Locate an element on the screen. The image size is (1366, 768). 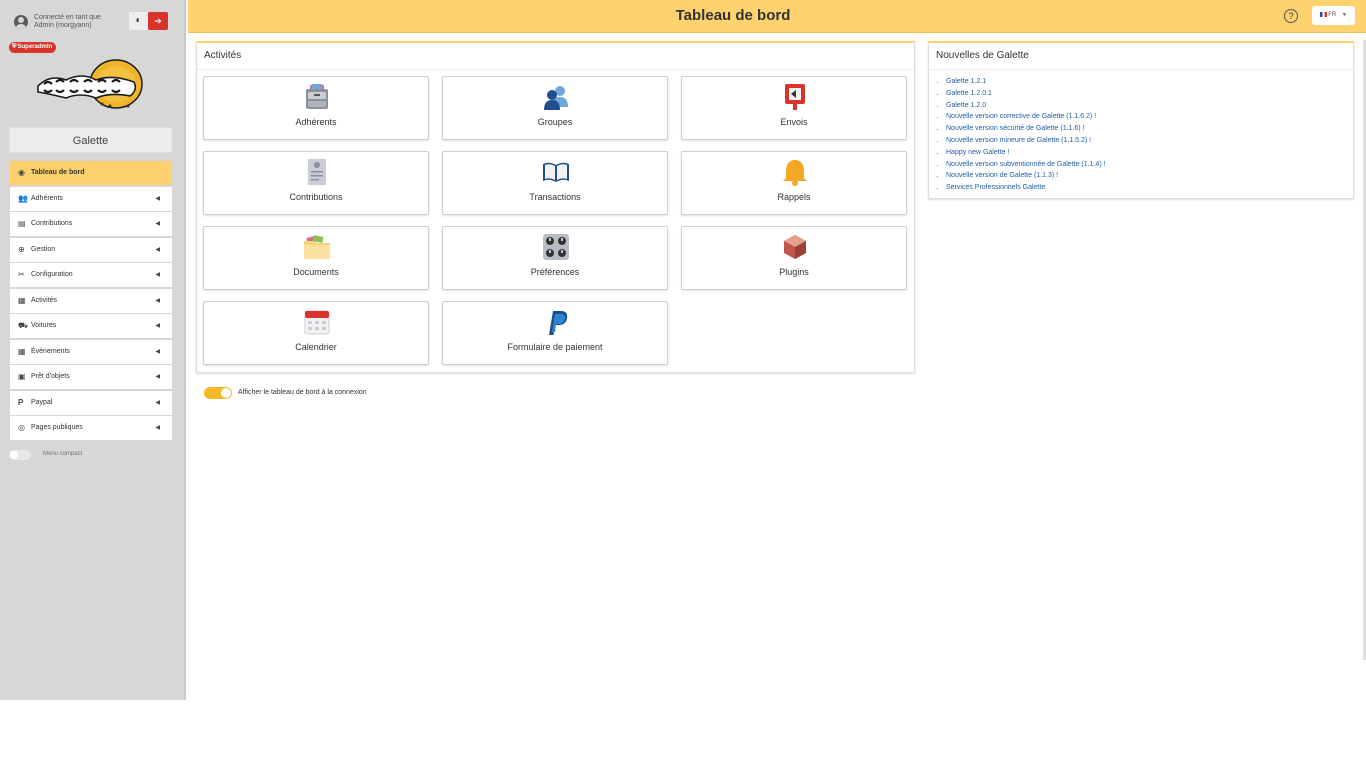
news-link: Happy new Galette ! is located at coordinates (1149, 153).